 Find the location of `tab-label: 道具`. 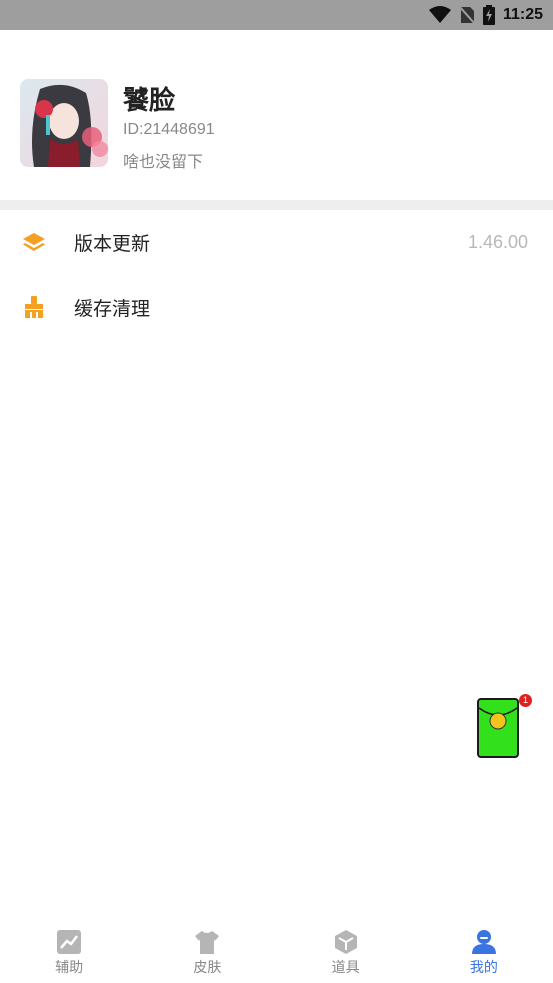

tab-label: 道具 is located at coordinates (345, 968).